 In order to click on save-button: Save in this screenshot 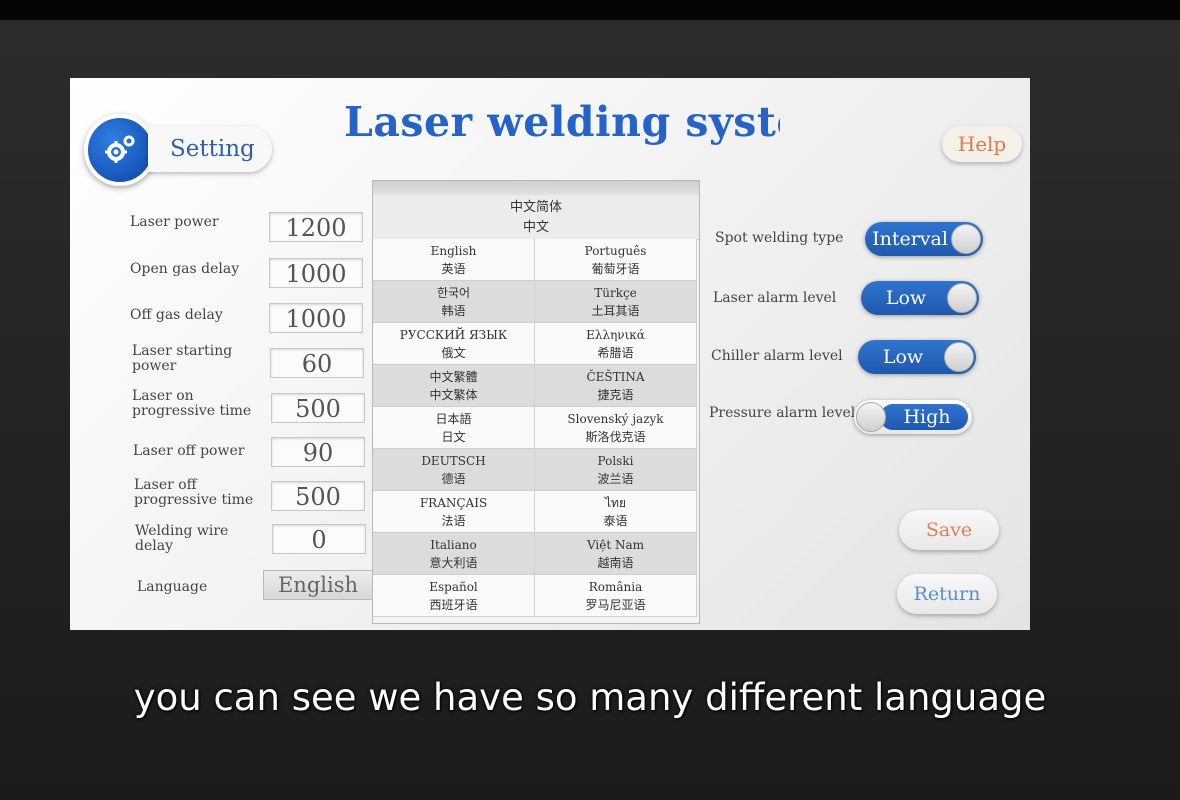, I will do `click(949, 530)`.